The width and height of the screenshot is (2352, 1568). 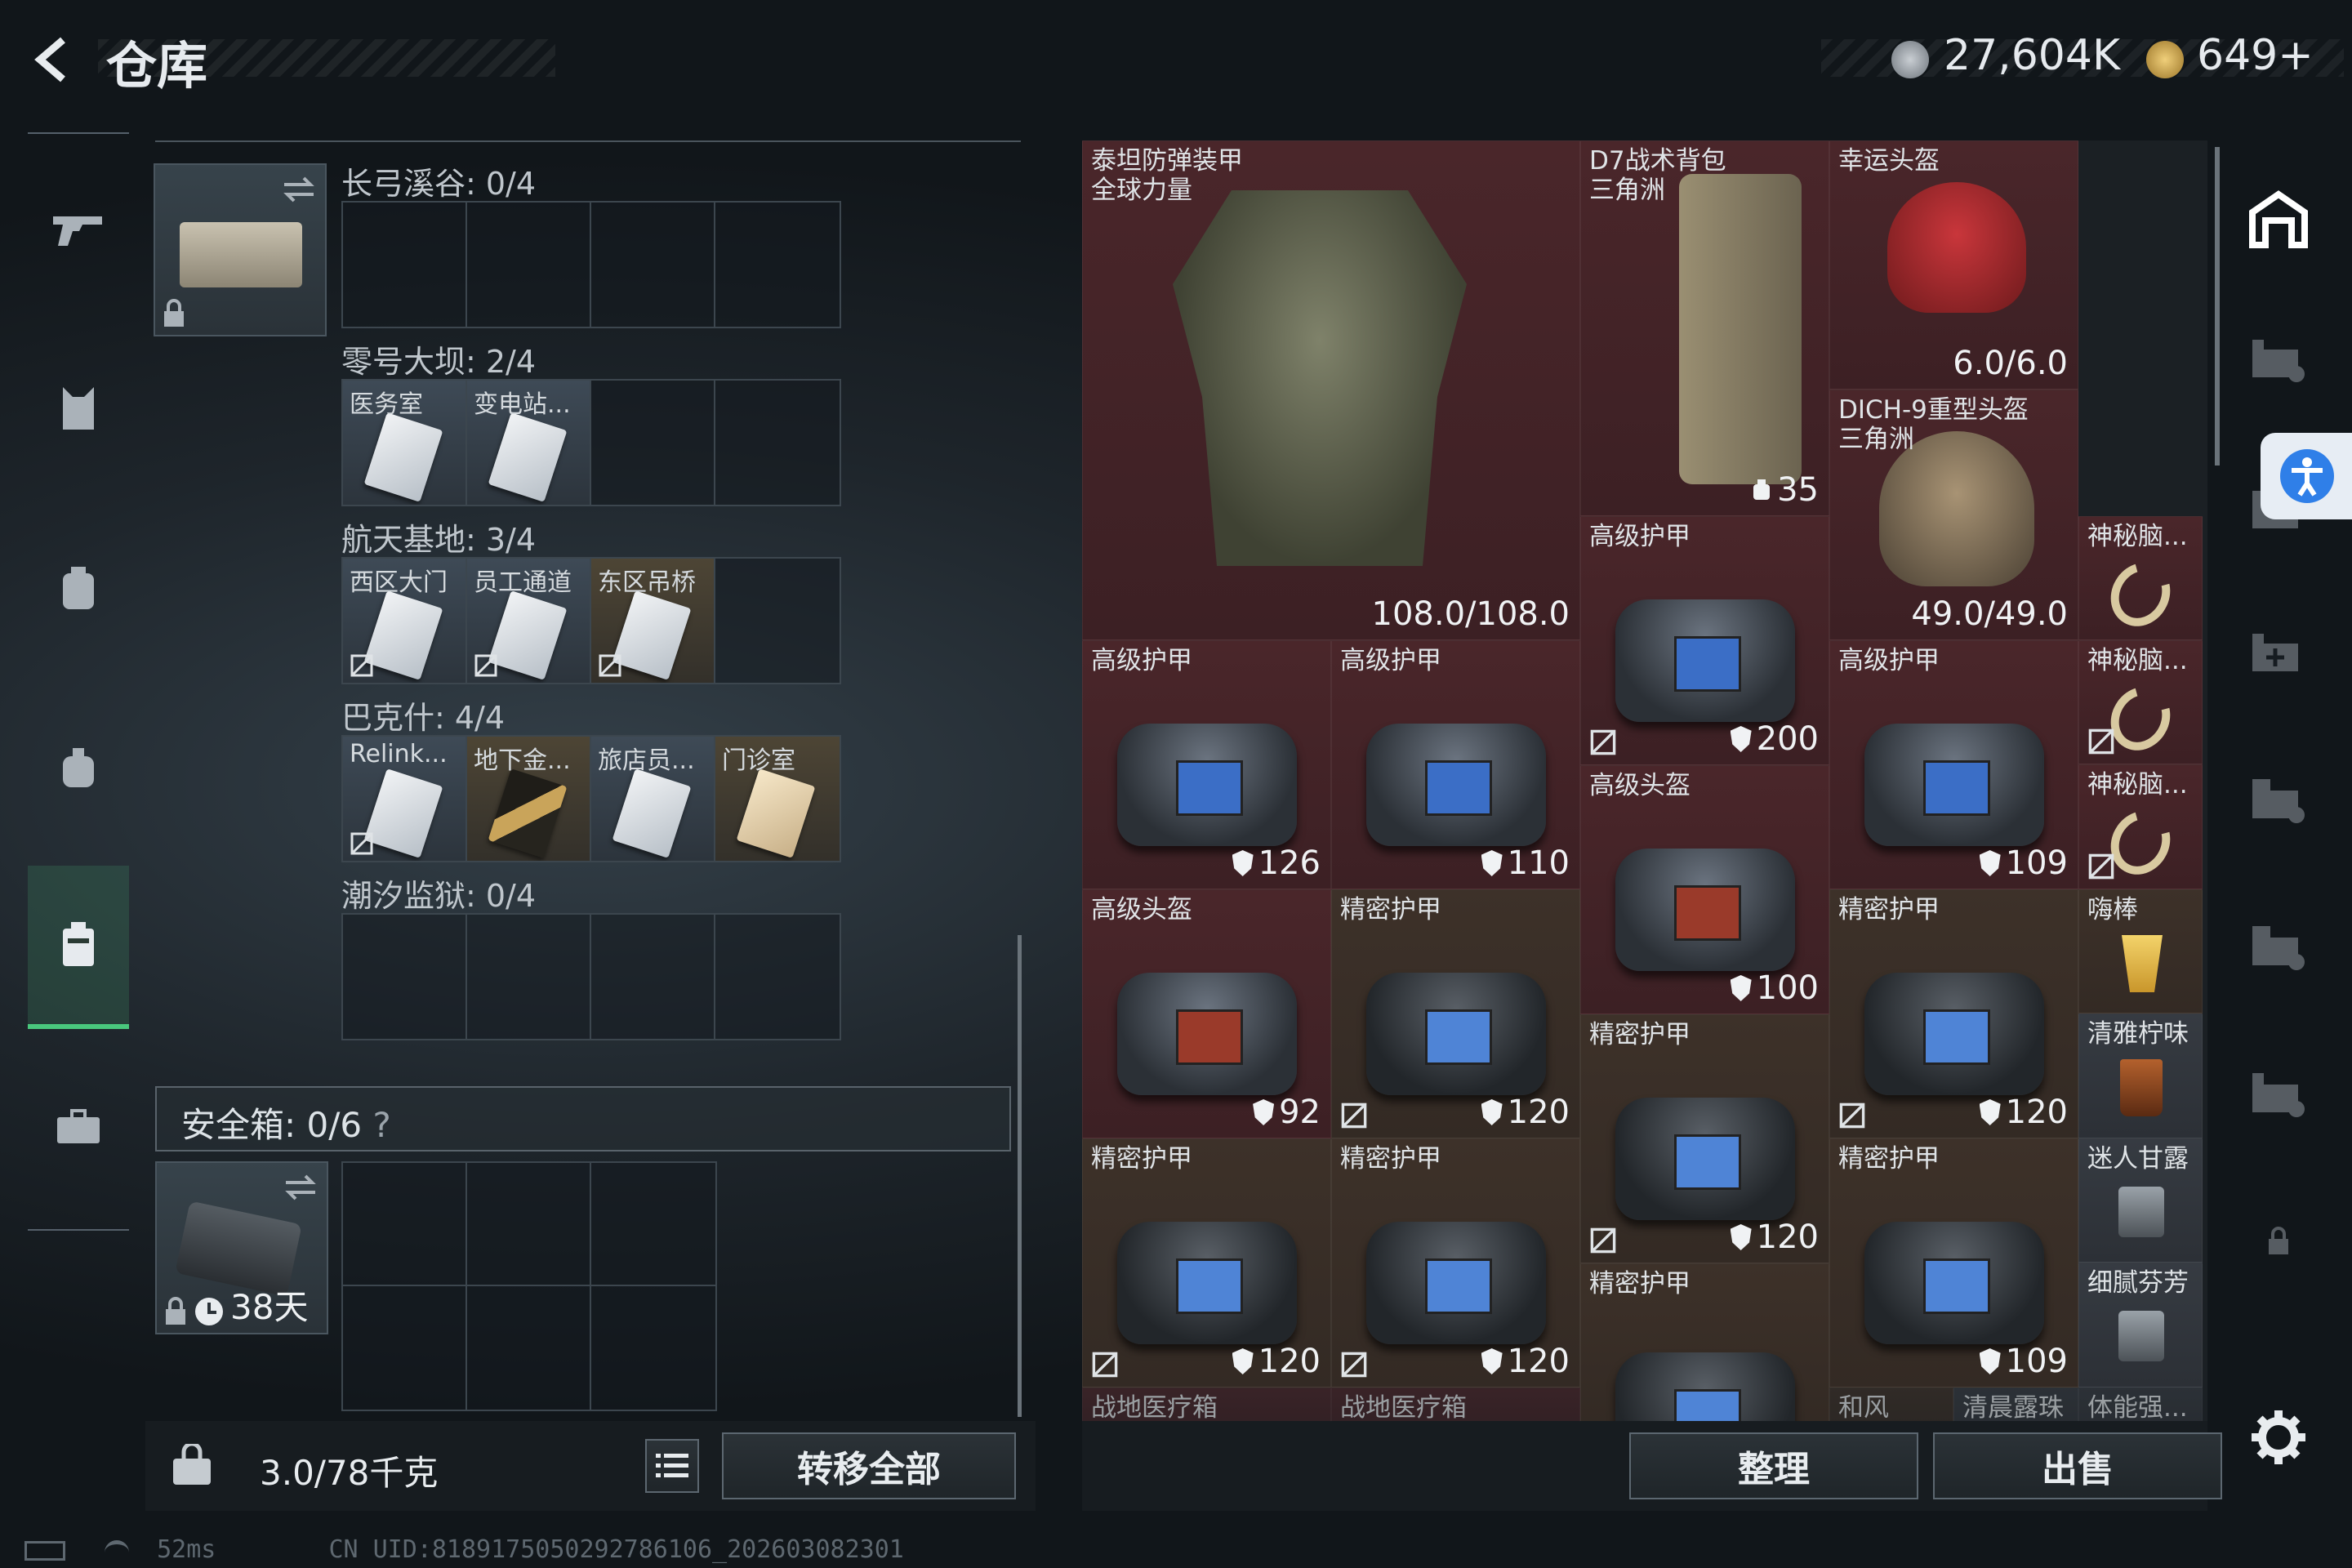 I want to click on item-slot: 嗨棒, so click(x=2140, y=951).